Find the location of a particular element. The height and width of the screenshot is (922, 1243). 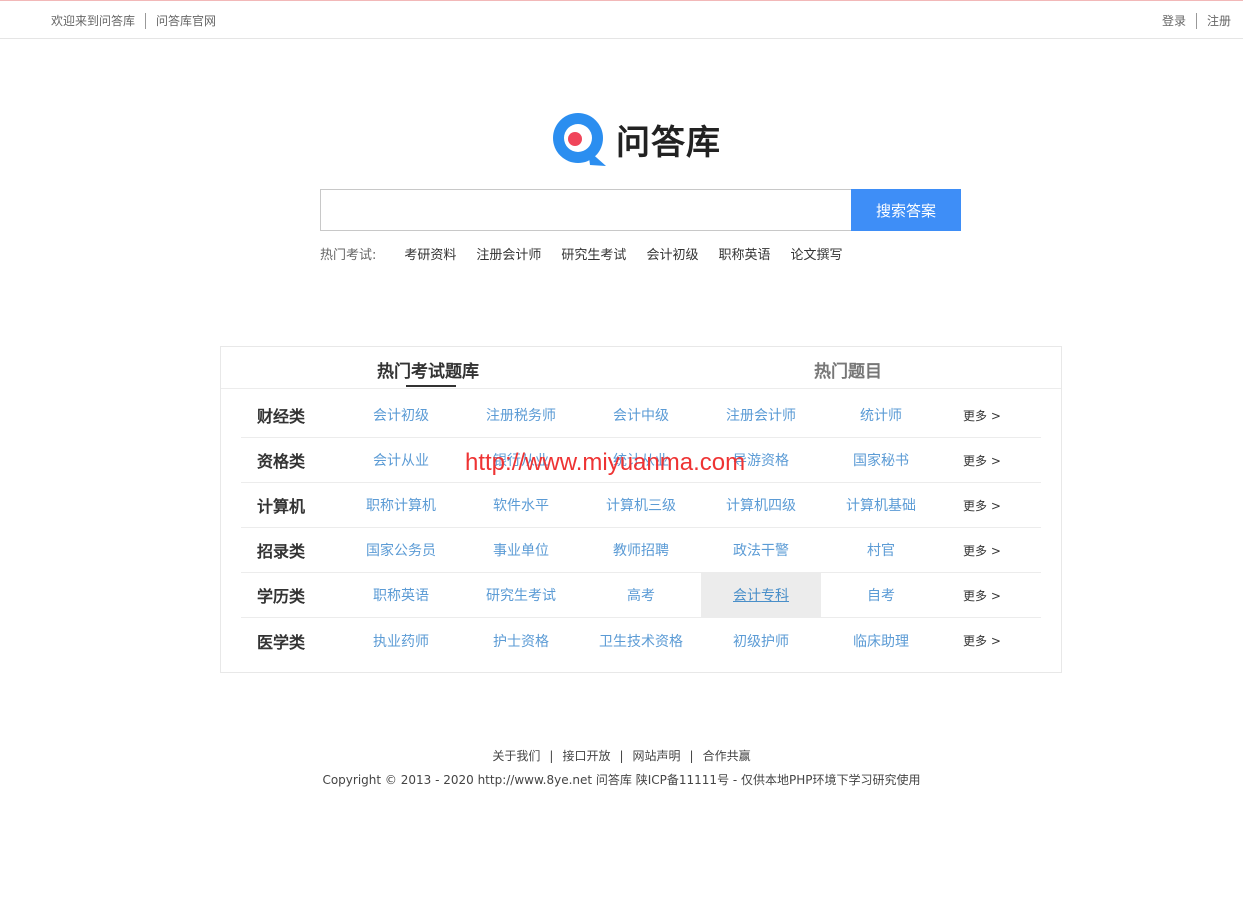

category-row: 计算机 职称计算机 软件水平 计算机三级 计算机四级 计算机基础 更多 > is located at coordinates (641, 505).